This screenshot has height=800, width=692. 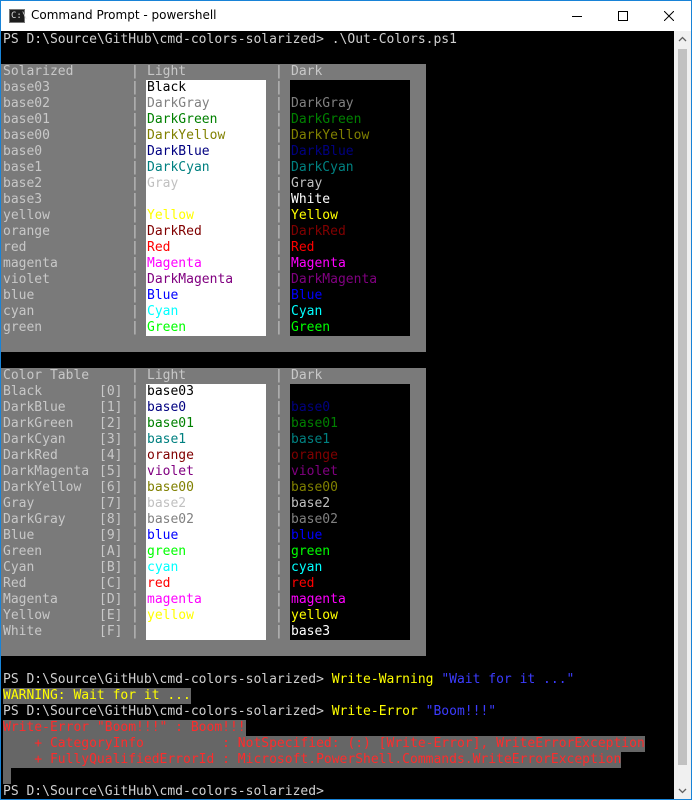 I want to click on scroll-up-button, so click(x=682, y=39).